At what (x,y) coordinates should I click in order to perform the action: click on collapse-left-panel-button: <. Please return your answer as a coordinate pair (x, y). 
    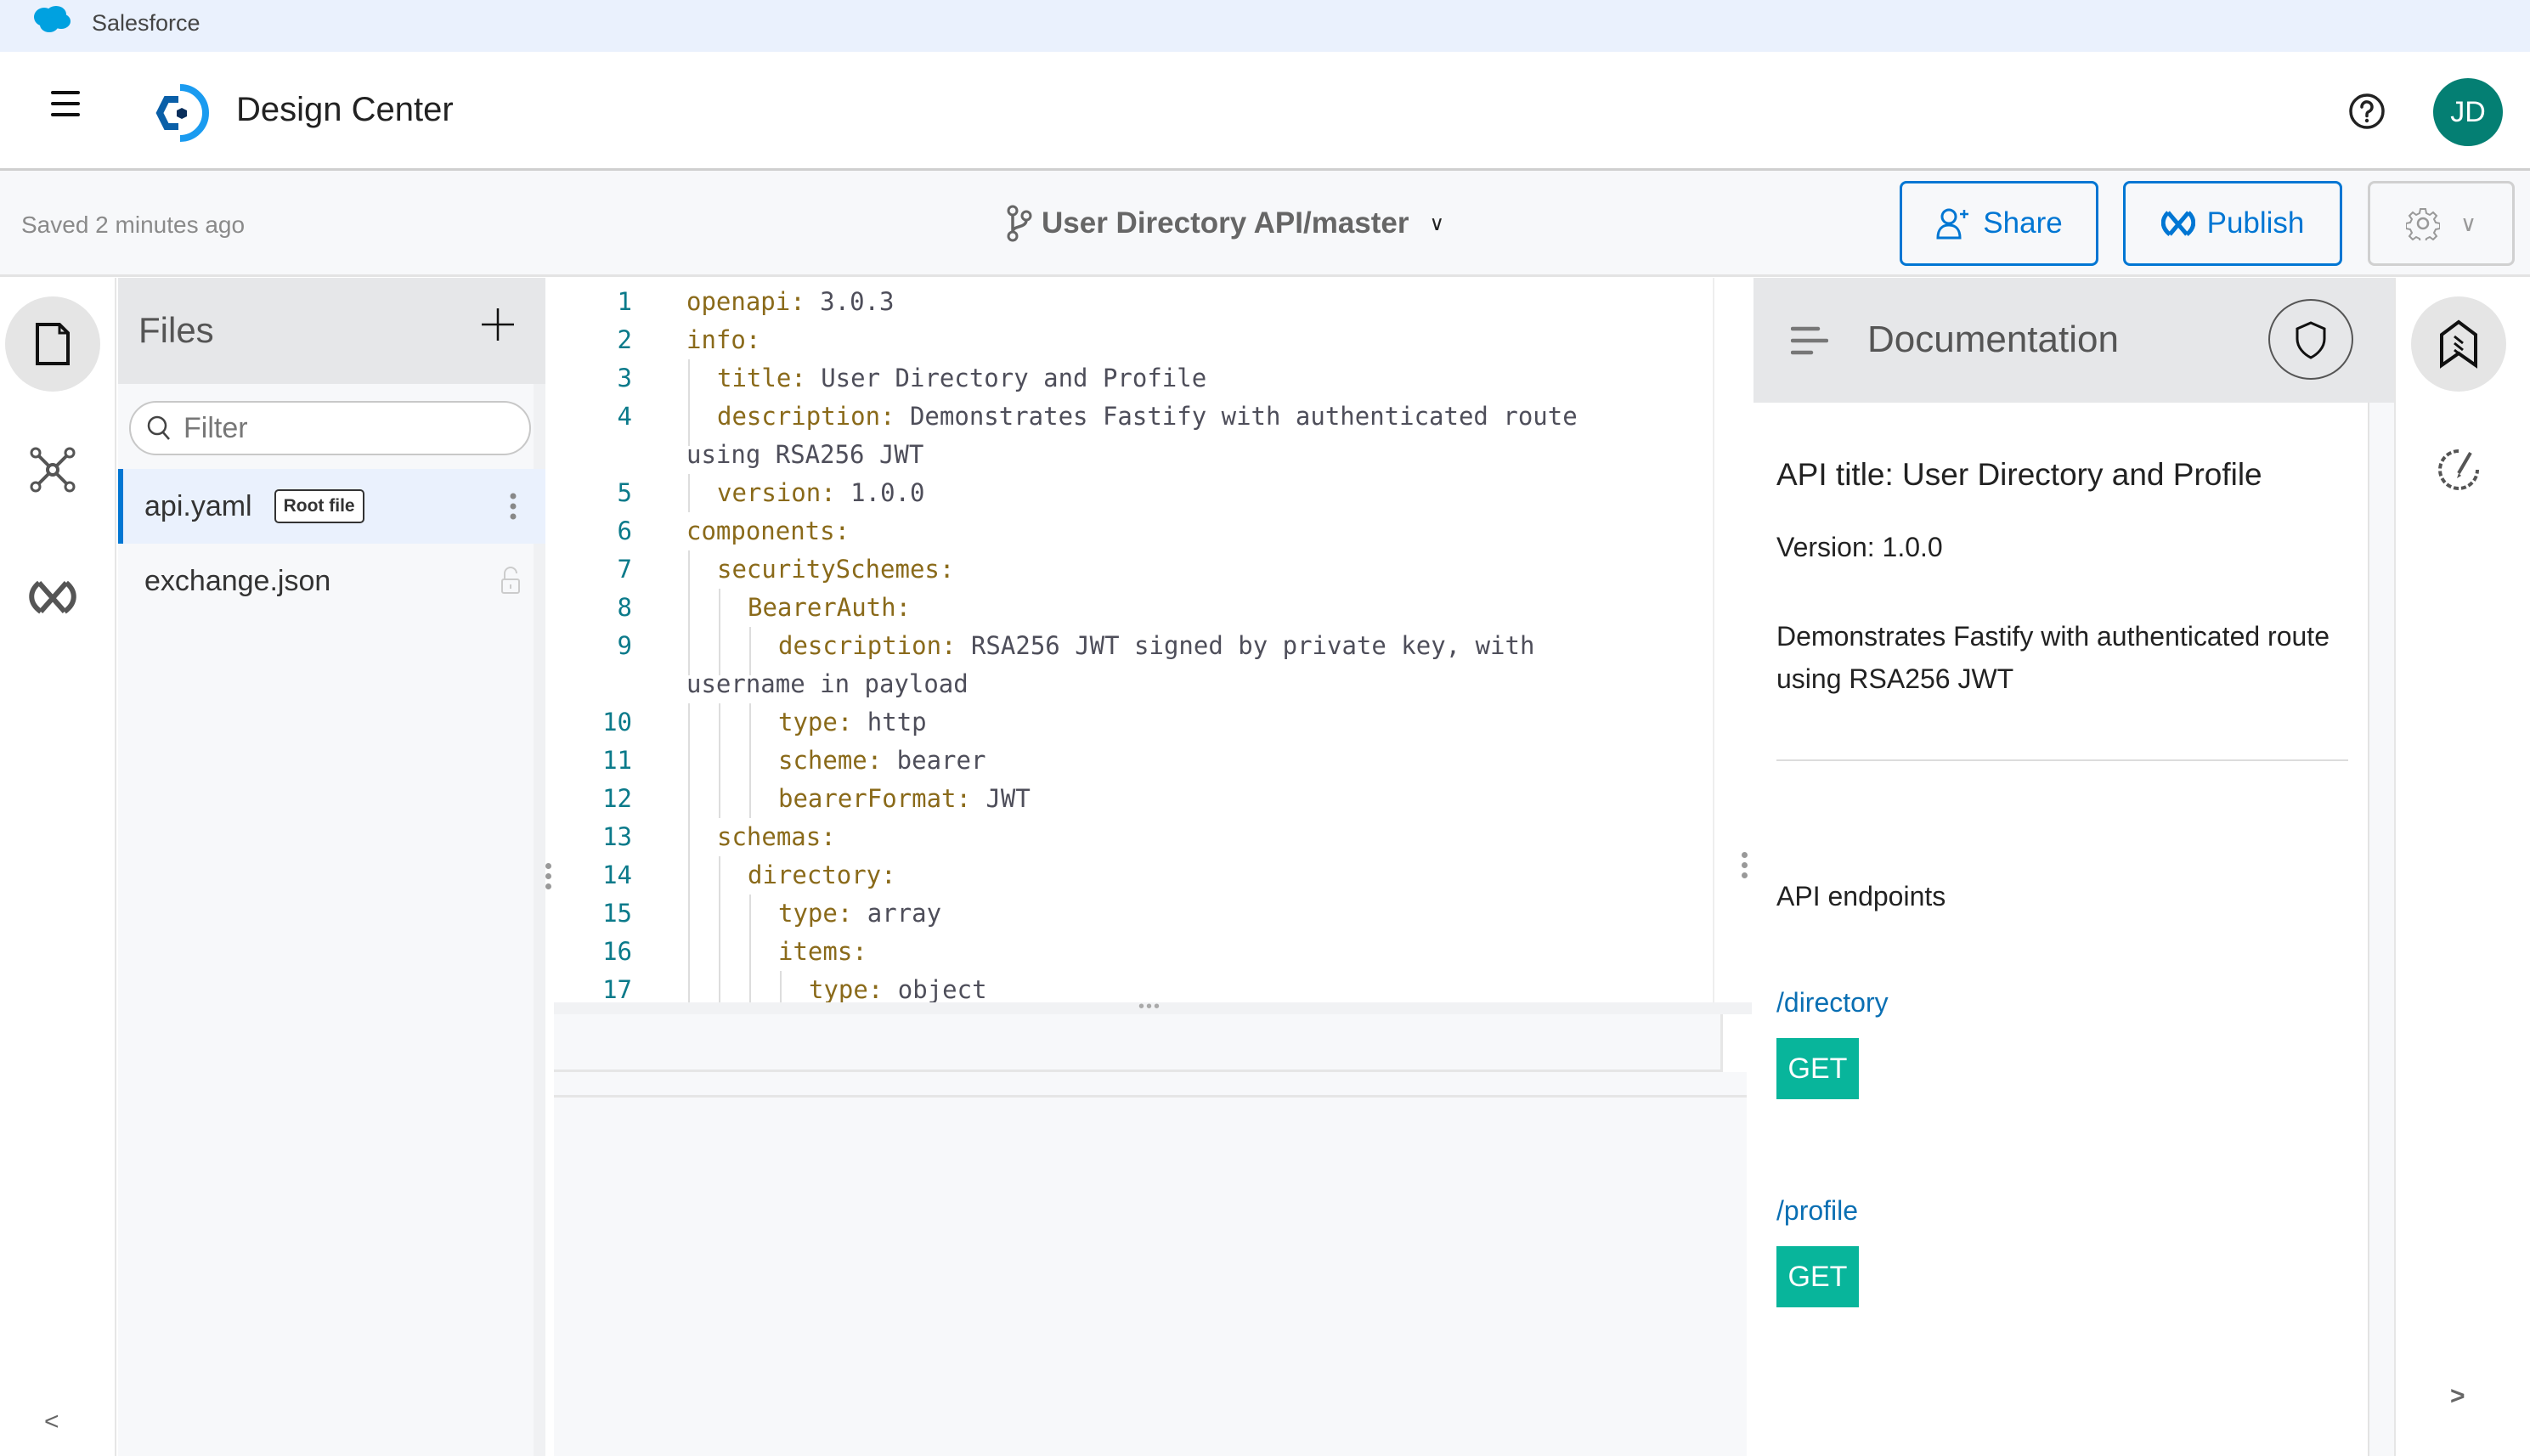
    Looking at the image, I should click on (51, 1422).